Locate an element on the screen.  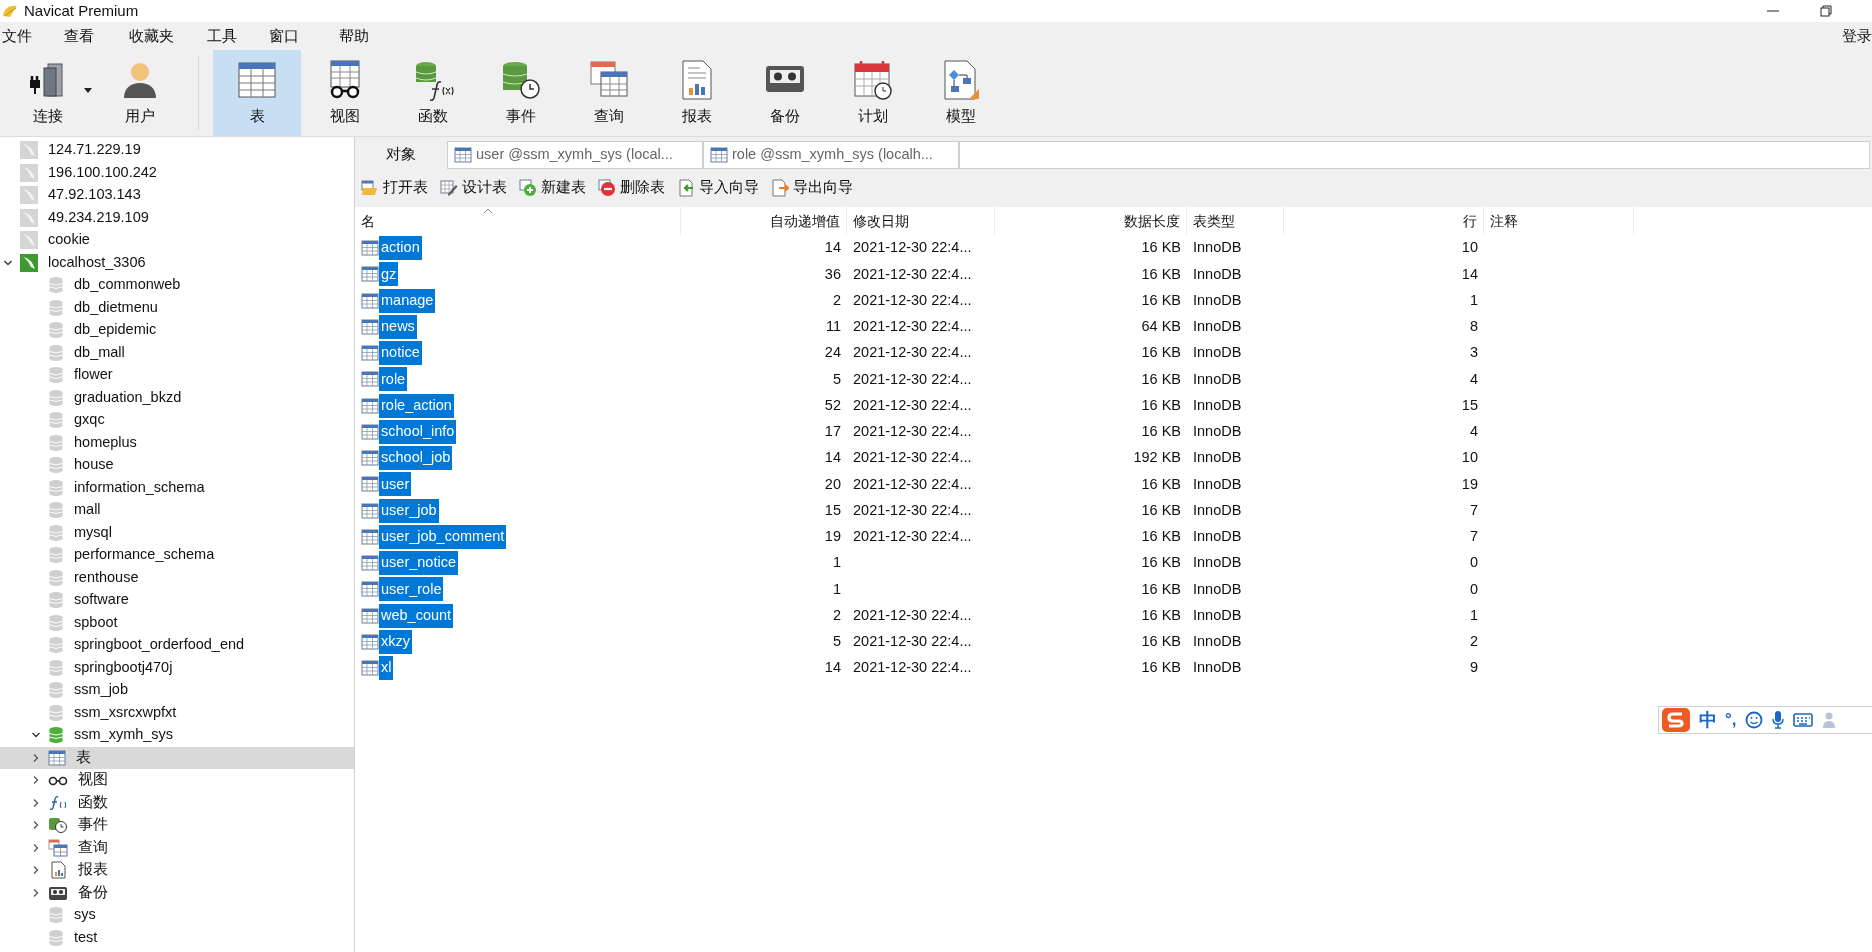
column-header: 表类型 is located at coordinates (1235, 221).